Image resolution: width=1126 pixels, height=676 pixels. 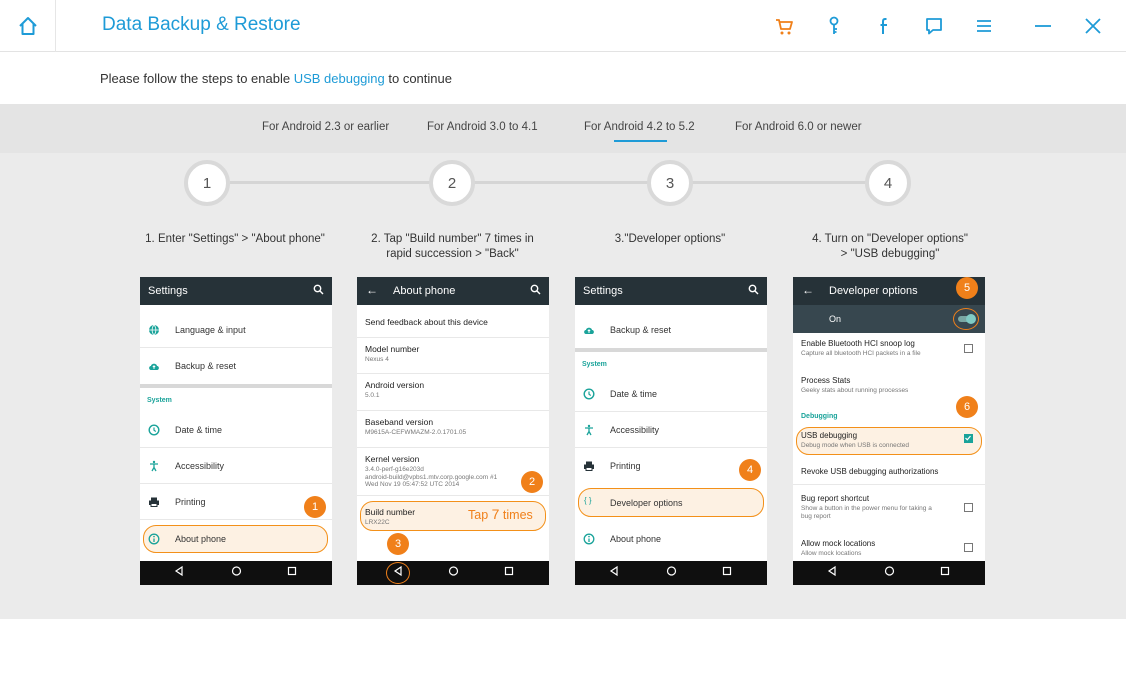 I want to click on about-row-android: Android version 5.0.1, so click(x=453, y=392).